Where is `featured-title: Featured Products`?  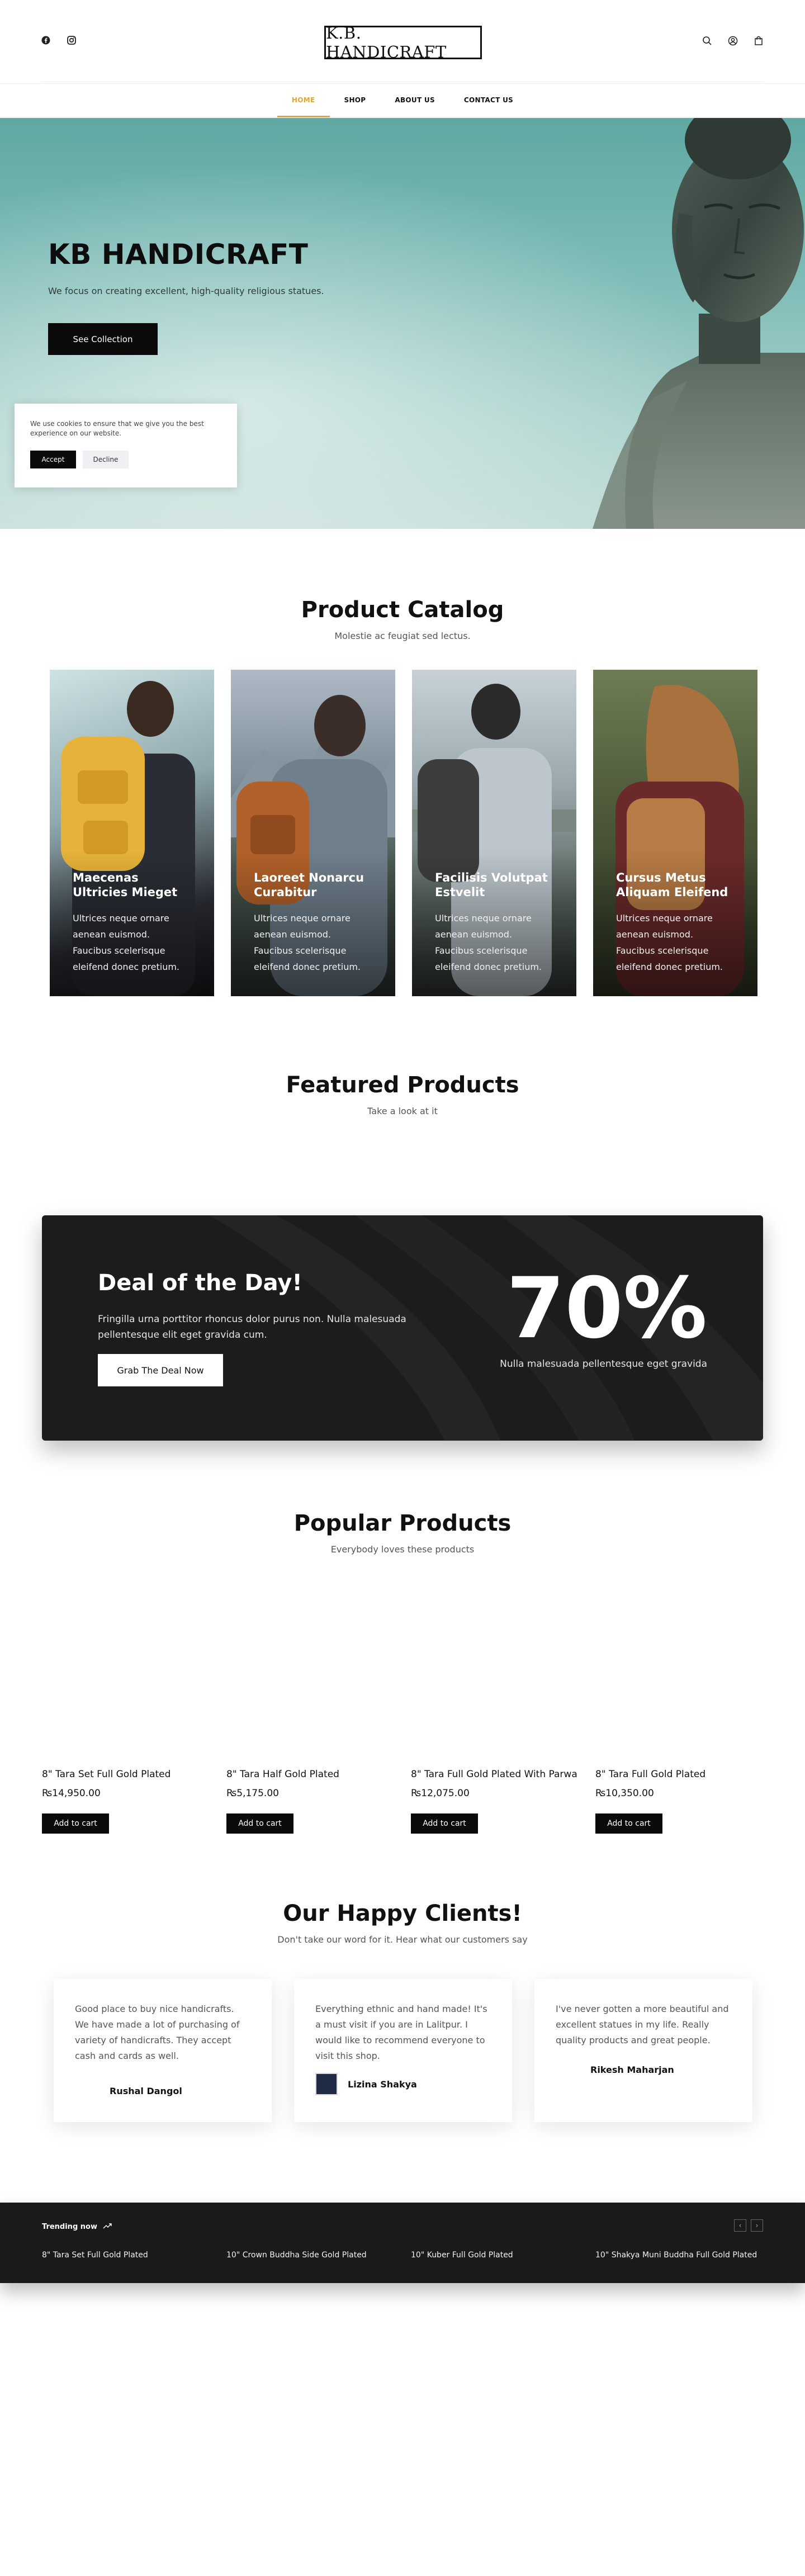
featured-title: Featured Products is located at coordinates (402, 1085).